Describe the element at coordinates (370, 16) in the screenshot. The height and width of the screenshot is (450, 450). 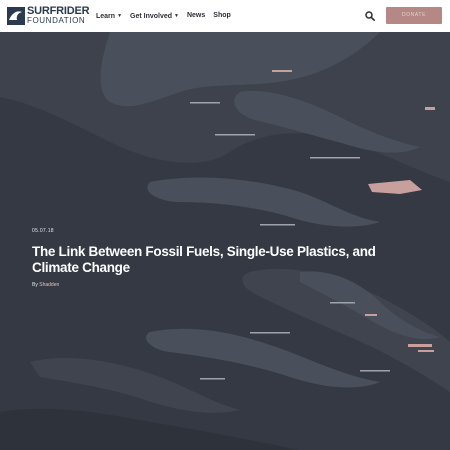
I see `search-icon` at that location.